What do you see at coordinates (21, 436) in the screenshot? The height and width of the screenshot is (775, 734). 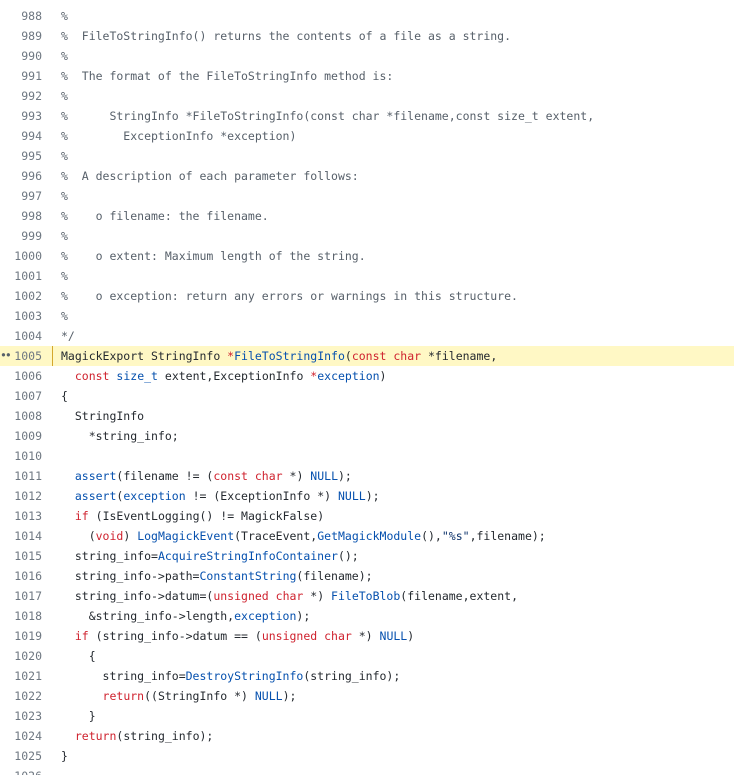 I see `line-number: 1009` at bounding box center [21, 436].